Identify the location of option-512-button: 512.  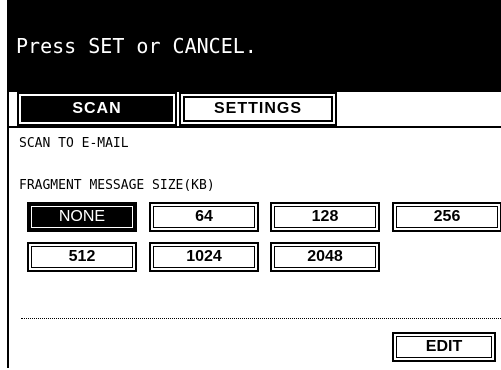
(82, 257).